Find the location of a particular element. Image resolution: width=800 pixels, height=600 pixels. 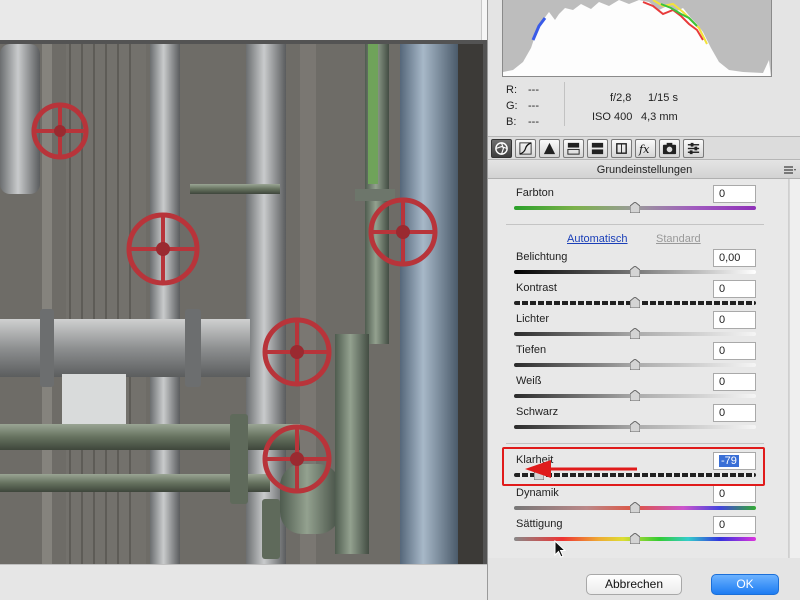

presets-tab-icon is located at coordinates (693, 148).